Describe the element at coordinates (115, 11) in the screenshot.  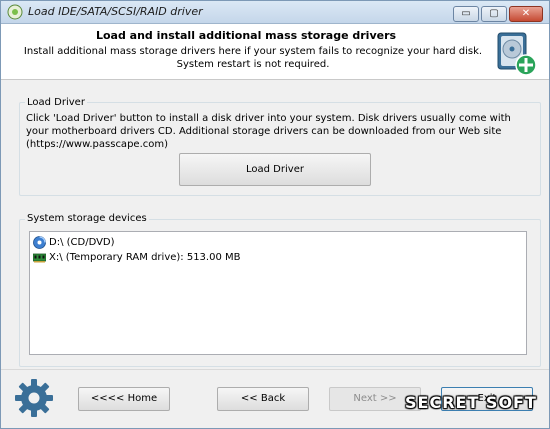
I see `window-title: Load IDE/SATA/SCSI/RAID driver` at that location.